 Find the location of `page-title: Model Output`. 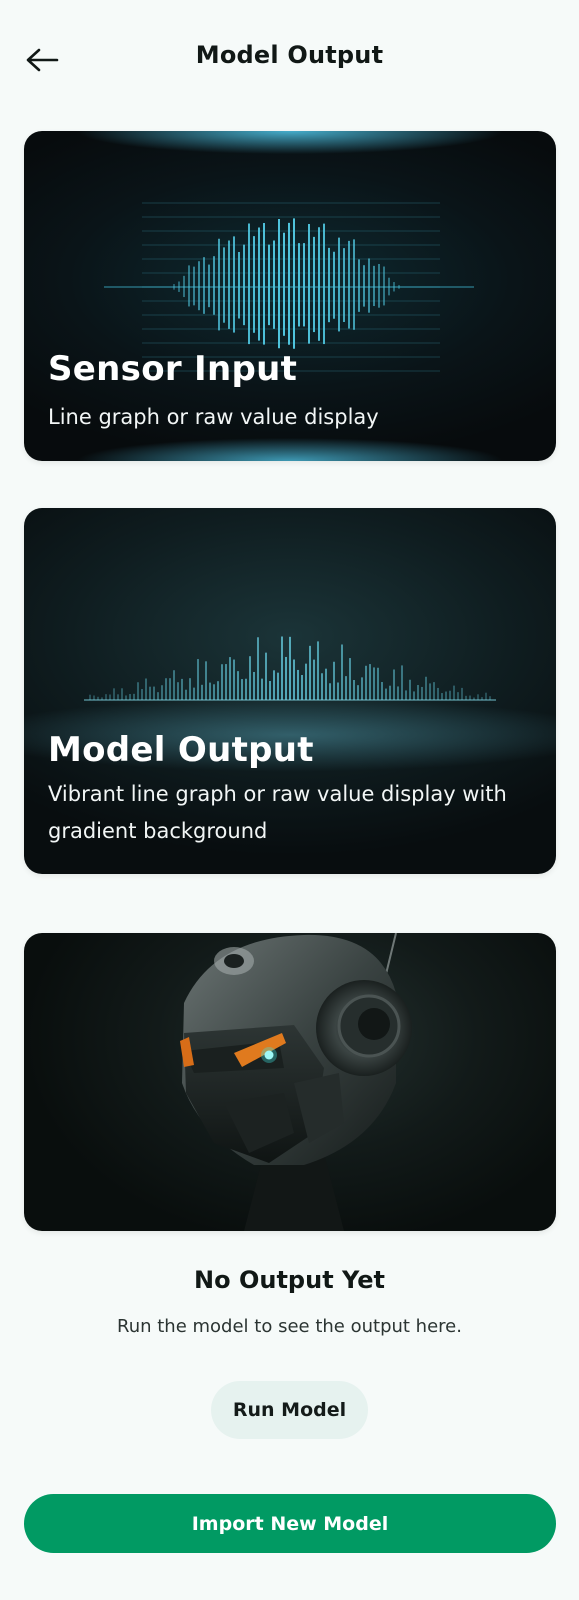

page-title: Model Output is located at coordinates (289, 55).